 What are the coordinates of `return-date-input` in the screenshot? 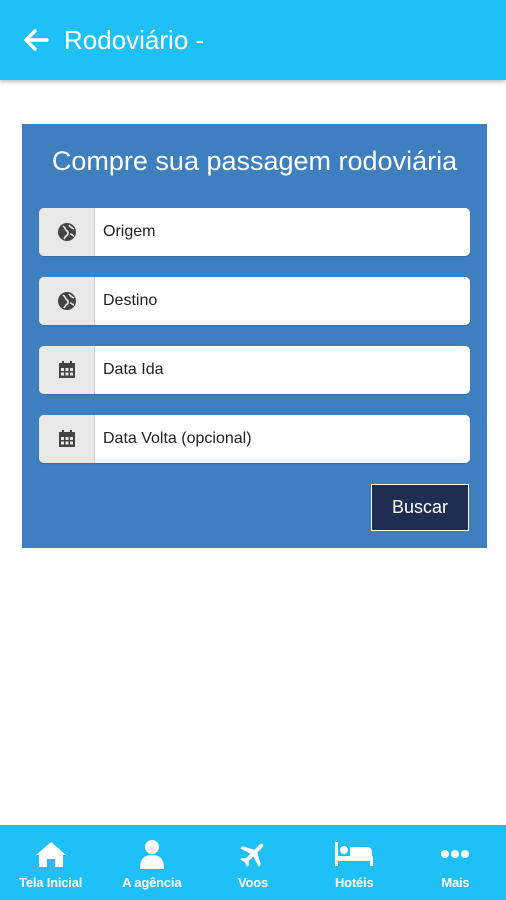 It's located at (282, 439).